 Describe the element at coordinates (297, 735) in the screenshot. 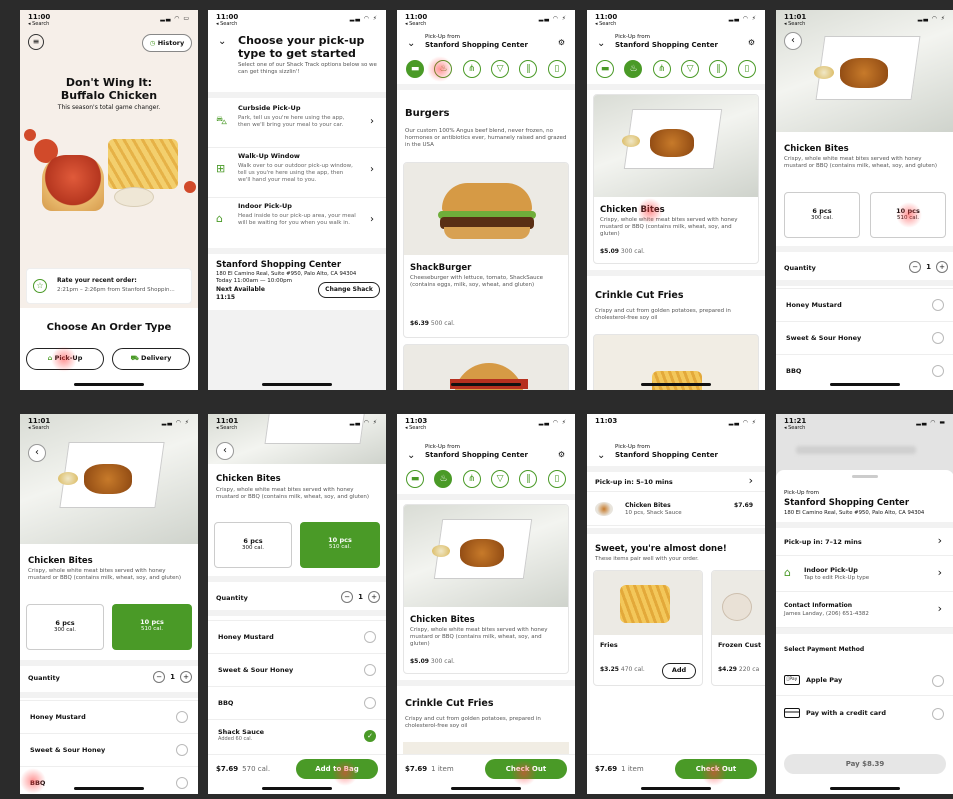

I see `sauce-option-shack-sauce: Shack Sauce Added 60 cal. ✓` at that location.